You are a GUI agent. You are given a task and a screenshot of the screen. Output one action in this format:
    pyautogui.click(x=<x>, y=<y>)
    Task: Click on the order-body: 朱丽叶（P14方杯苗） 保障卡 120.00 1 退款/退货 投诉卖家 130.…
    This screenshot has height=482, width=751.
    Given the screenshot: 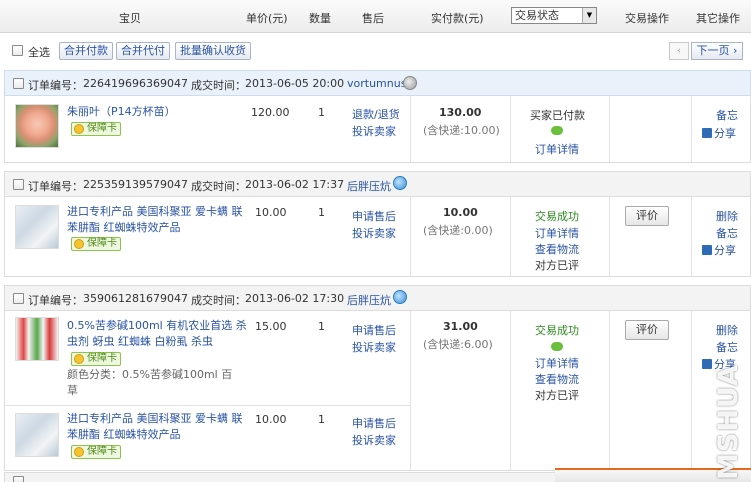 What is the action you would take?
    pyautogui.click(x=377, y=129)
    